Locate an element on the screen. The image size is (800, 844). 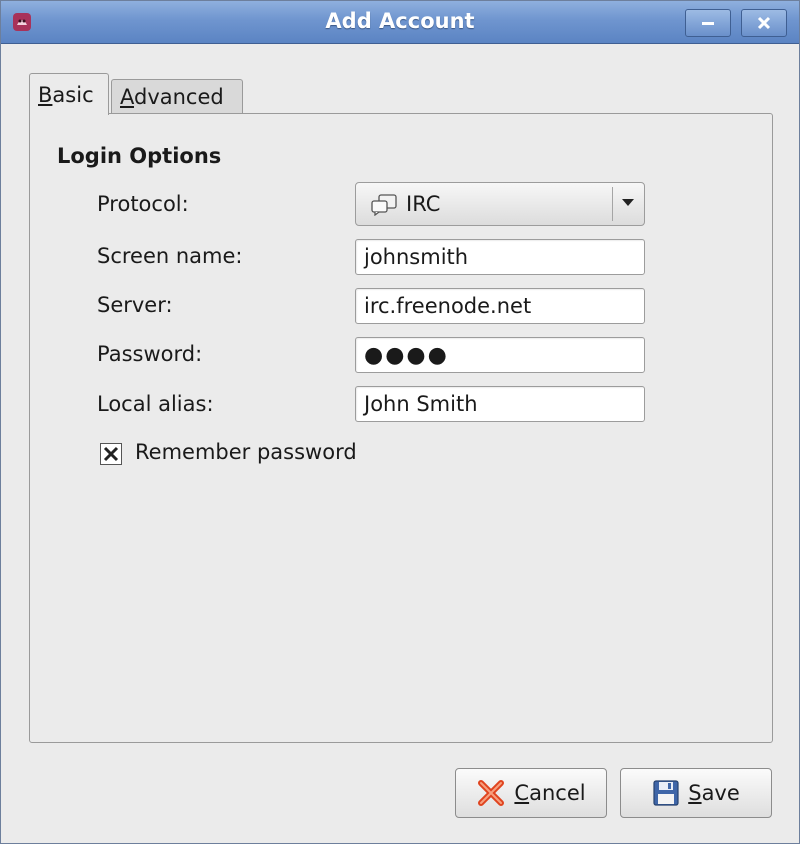
section-title: Login Options is located at coordinates (139, 156).